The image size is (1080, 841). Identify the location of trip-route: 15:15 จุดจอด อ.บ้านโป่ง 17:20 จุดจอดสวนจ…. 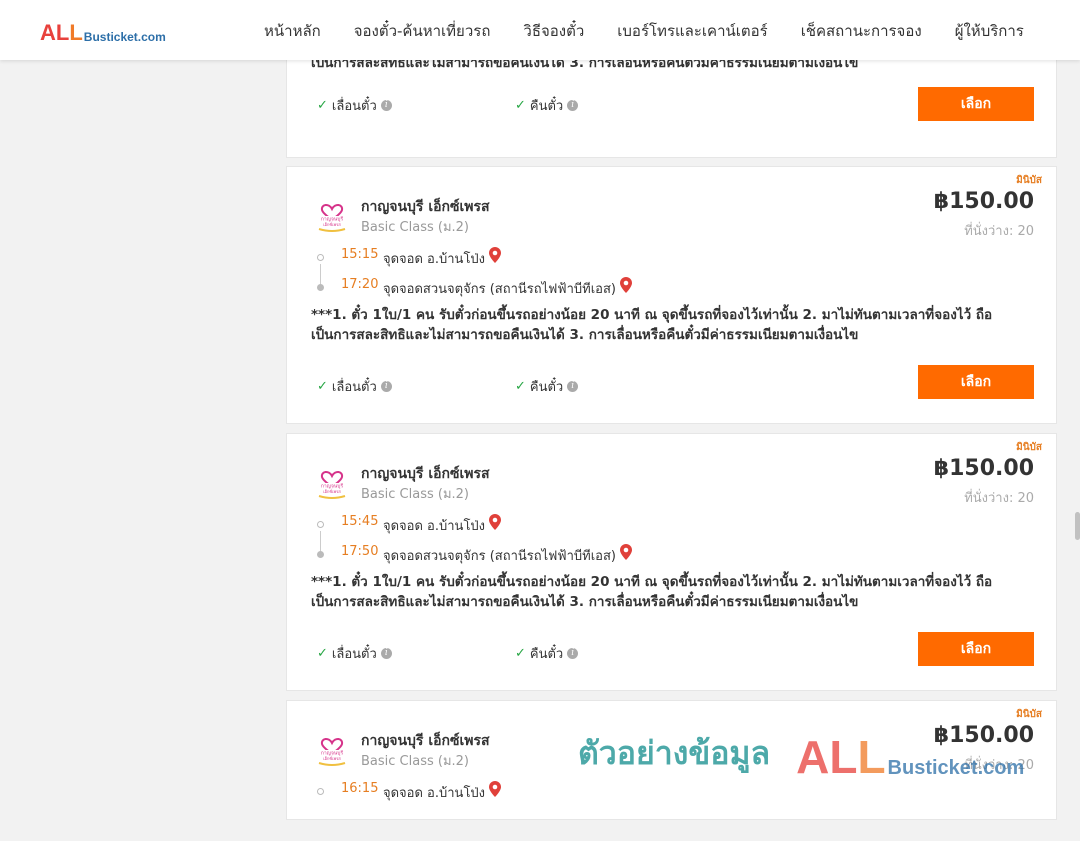
(517, 277).